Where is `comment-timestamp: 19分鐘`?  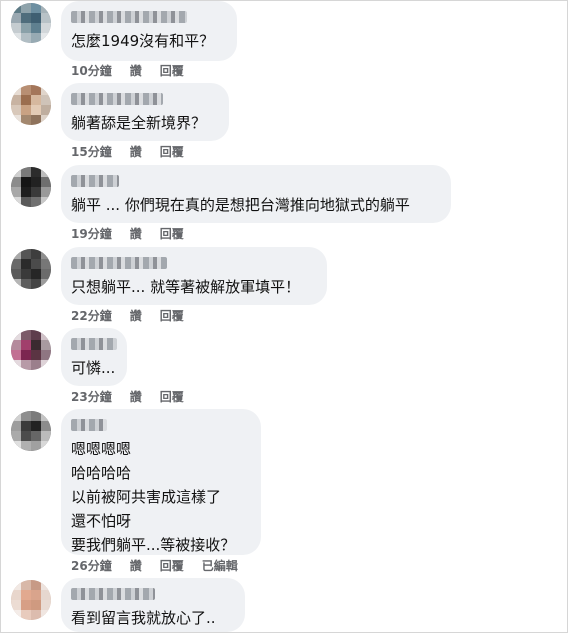
comment-timestamp: 19分鐘 is located at coordinates (91, 233).